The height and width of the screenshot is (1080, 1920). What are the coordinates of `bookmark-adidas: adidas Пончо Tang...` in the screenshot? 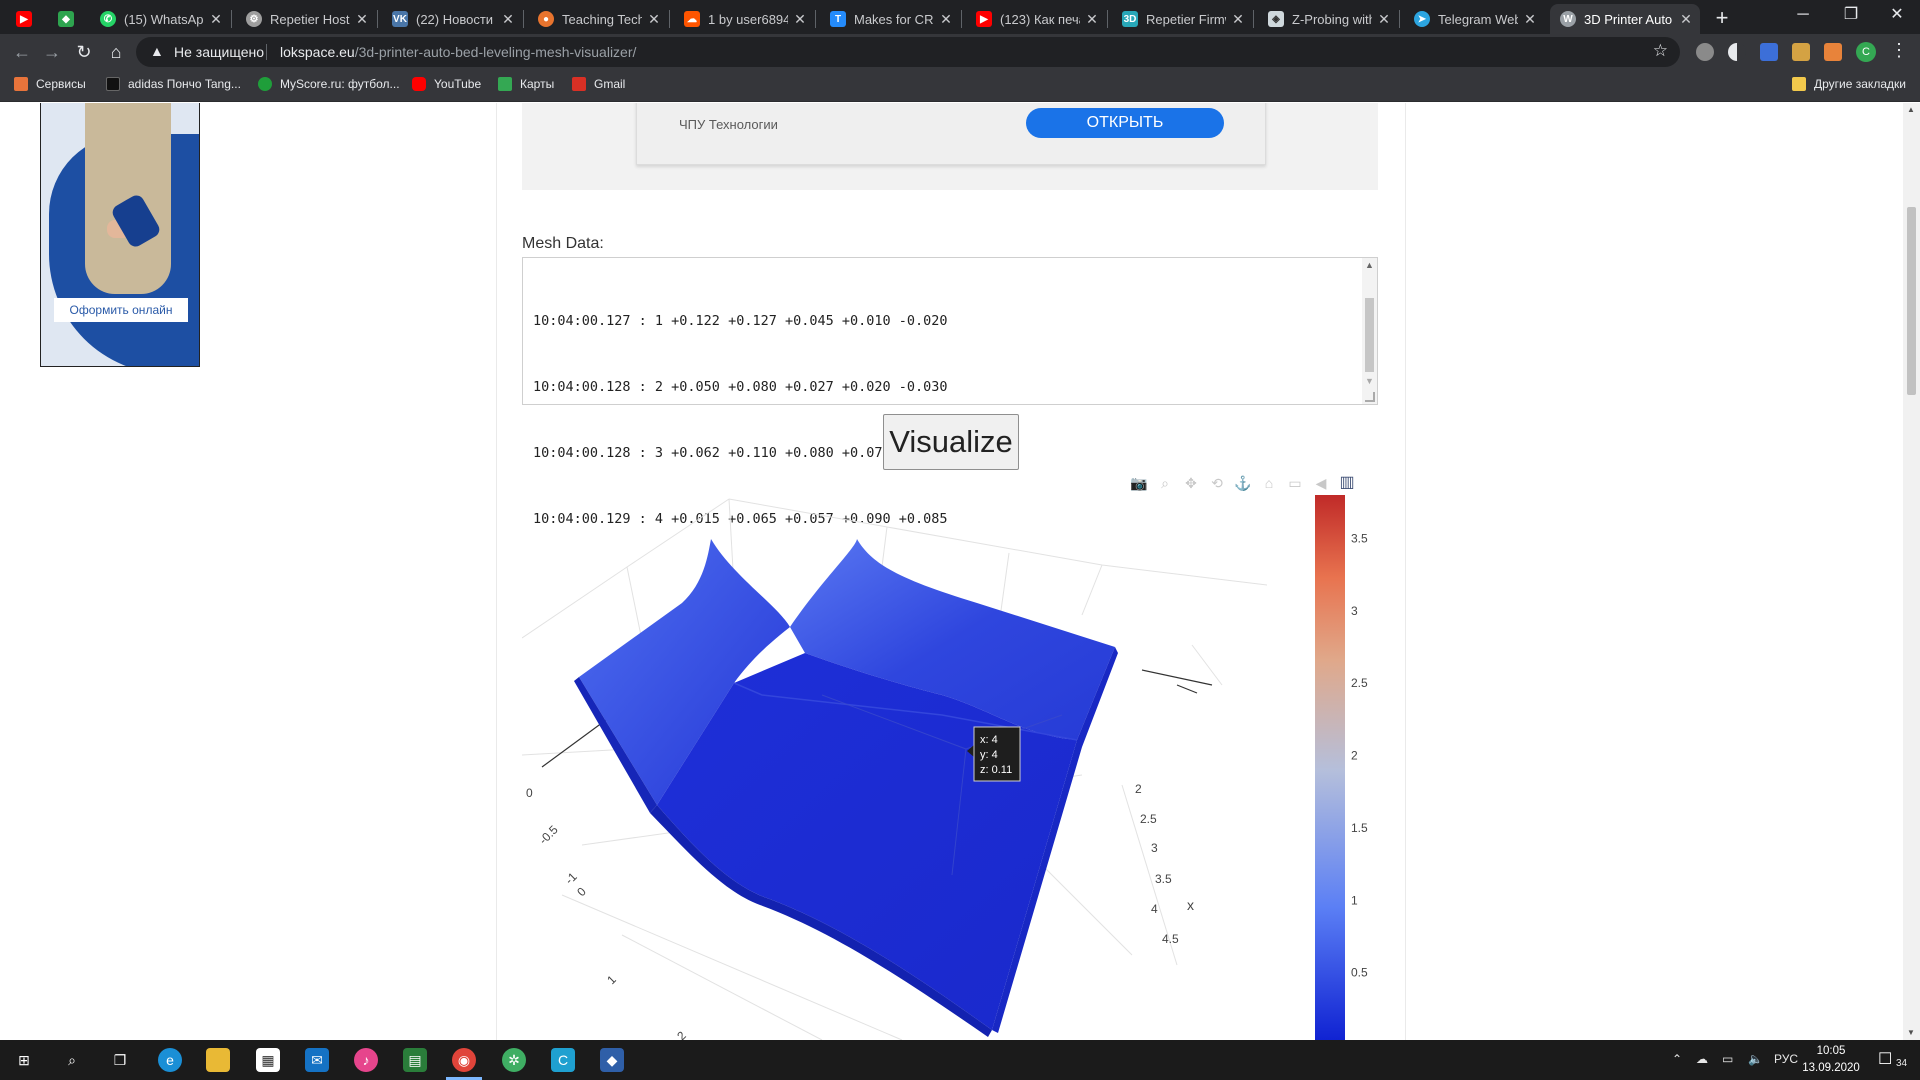 It's located at (173, 84).